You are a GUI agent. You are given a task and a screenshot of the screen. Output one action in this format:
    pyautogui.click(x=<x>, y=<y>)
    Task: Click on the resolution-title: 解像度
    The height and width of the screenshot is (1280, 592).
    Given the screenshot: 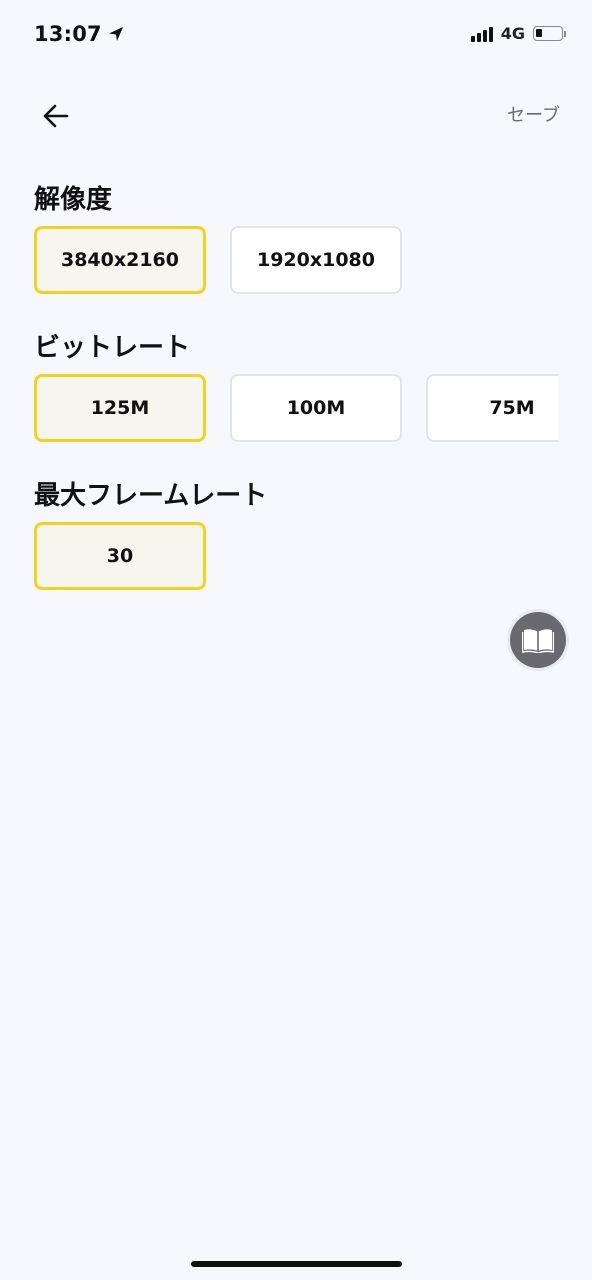 What is the action you would take?
    pyautogui.click(x=73, y=200)
    